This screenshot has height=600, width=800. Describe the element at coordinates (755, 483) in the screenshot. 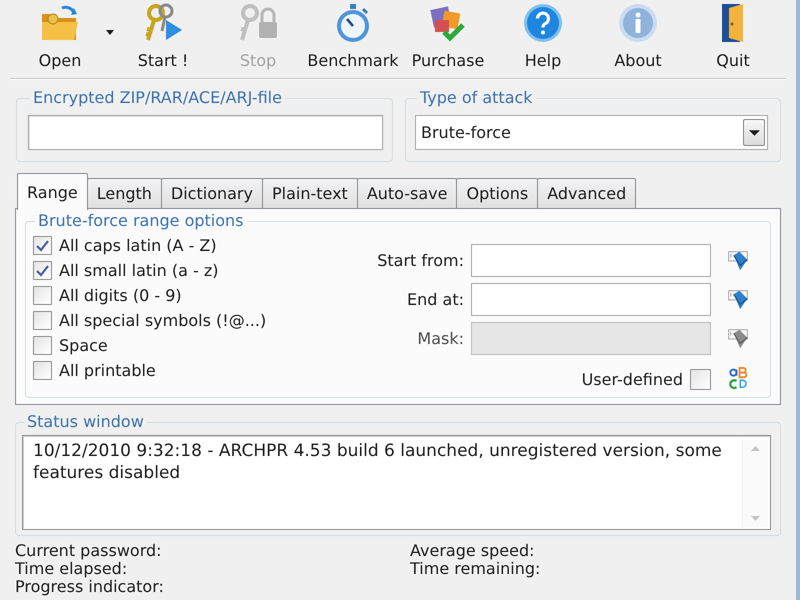

I see `scrollbar` at that location.